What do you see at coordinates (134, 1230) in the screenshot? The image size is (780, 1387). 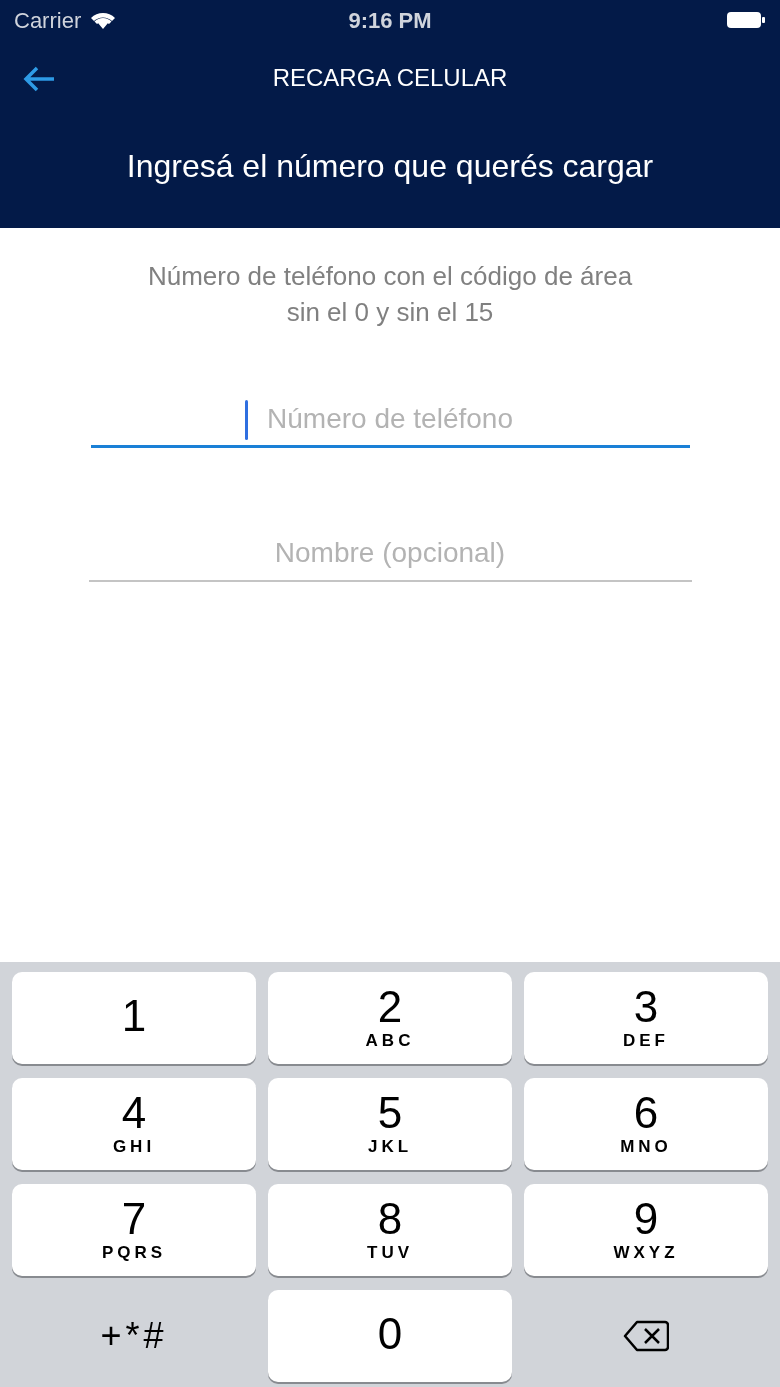 I see `key: 7 PQRS` at bounding box center [134, 1230].